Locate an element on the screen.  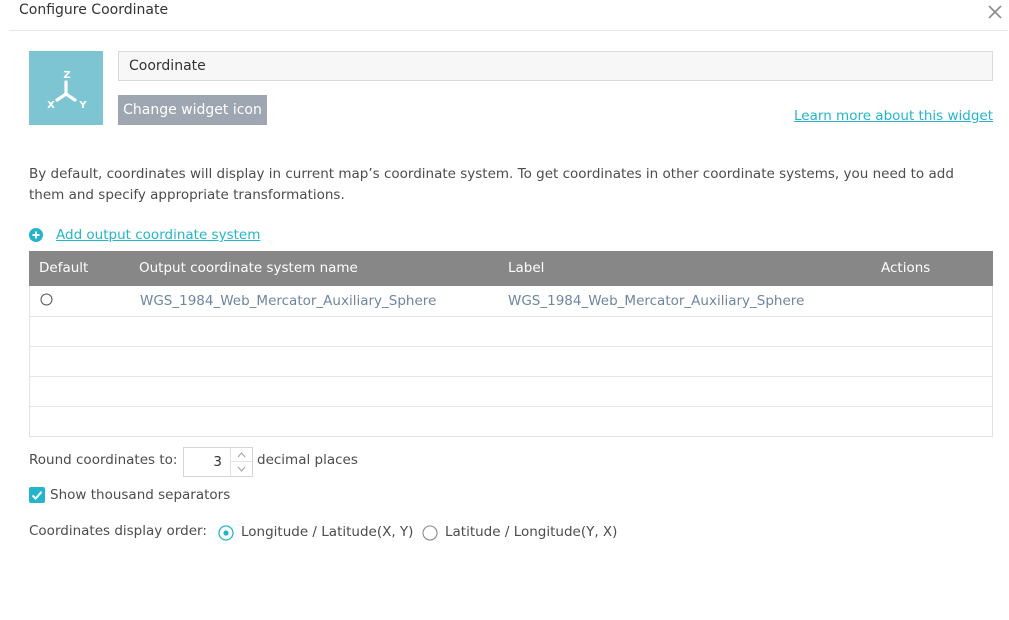
row-name-cell: WGS_1984_Web_Mercator_Auxiliary_Sphere is located at coordinates (288, 301).